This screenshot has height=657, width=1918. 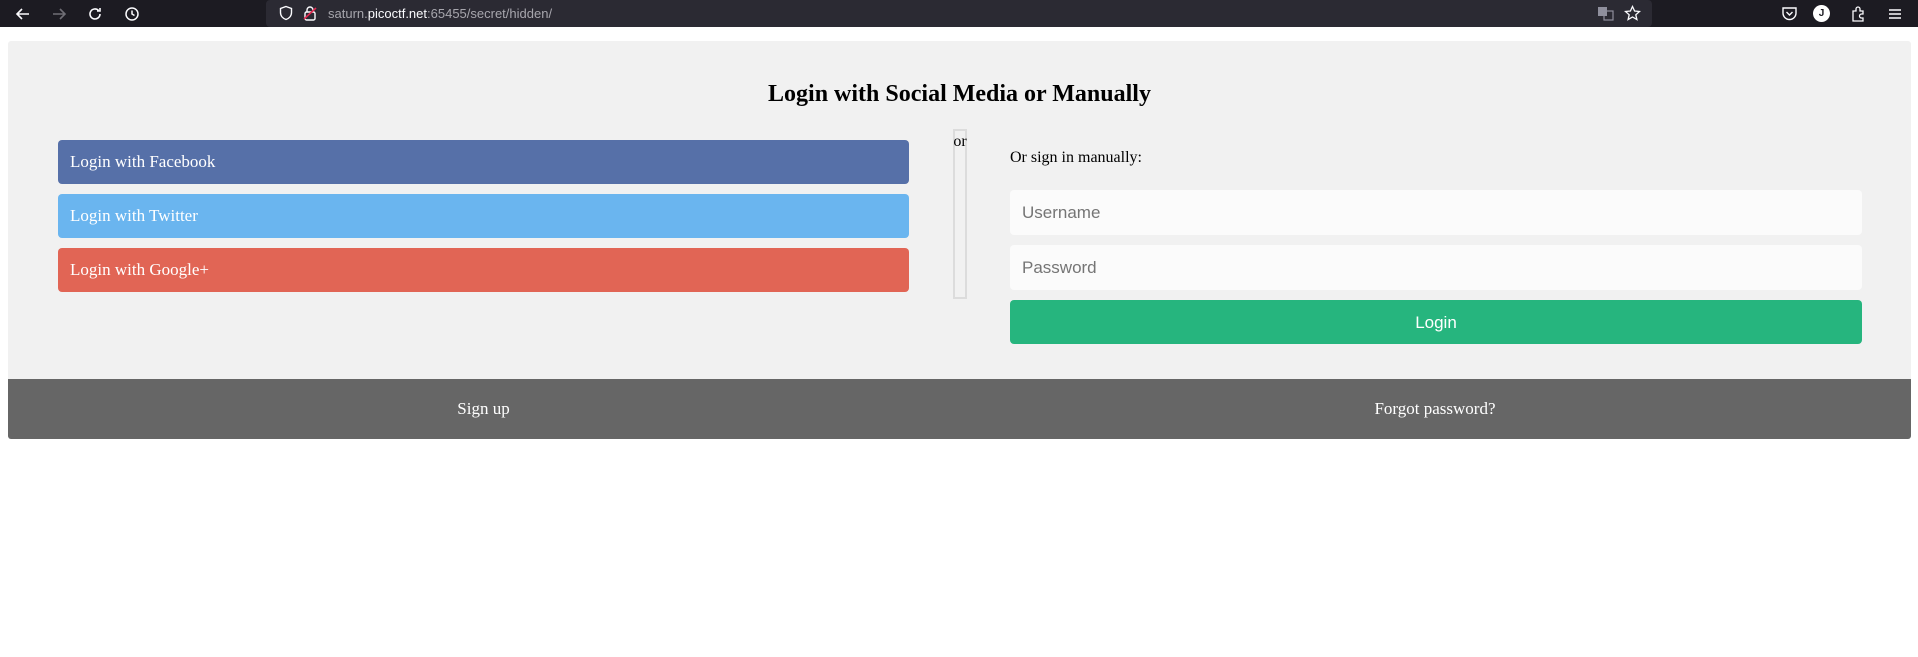 What do you see at coordinates (959, 94) in the screenshot?
I see `page-title: Login with Social Media or Manually` at bounding box center [959, 94].